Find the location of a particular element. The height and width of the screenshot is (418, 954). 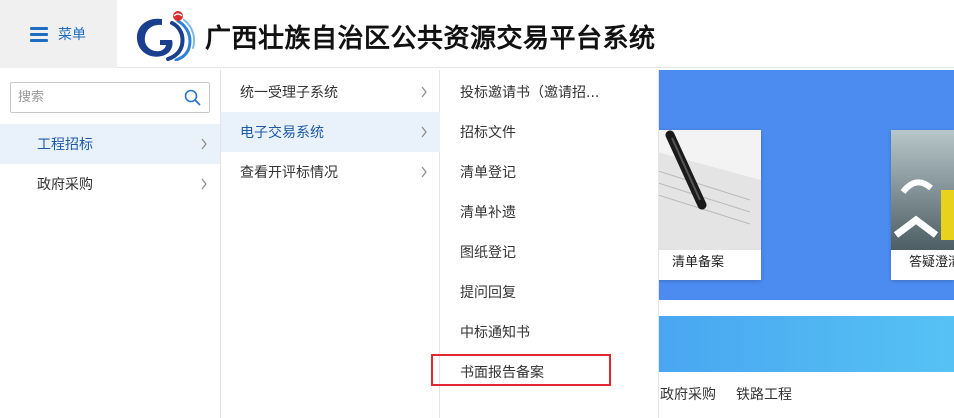

module-card-list-filing: 清单备案 is located at coordinates (705, 205).